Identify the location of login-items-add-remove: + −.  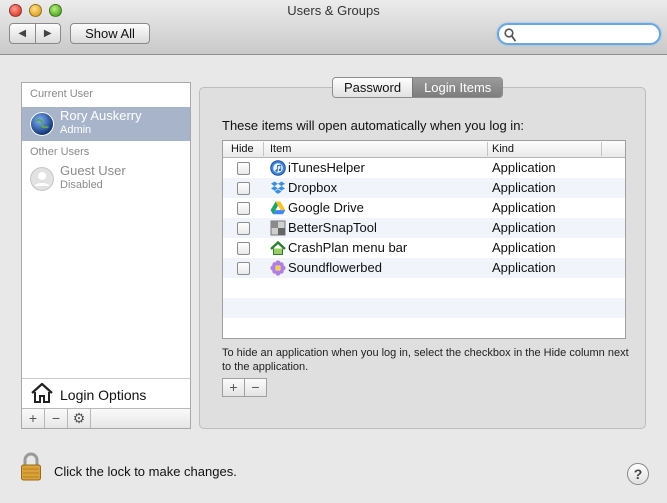
(244, 387).